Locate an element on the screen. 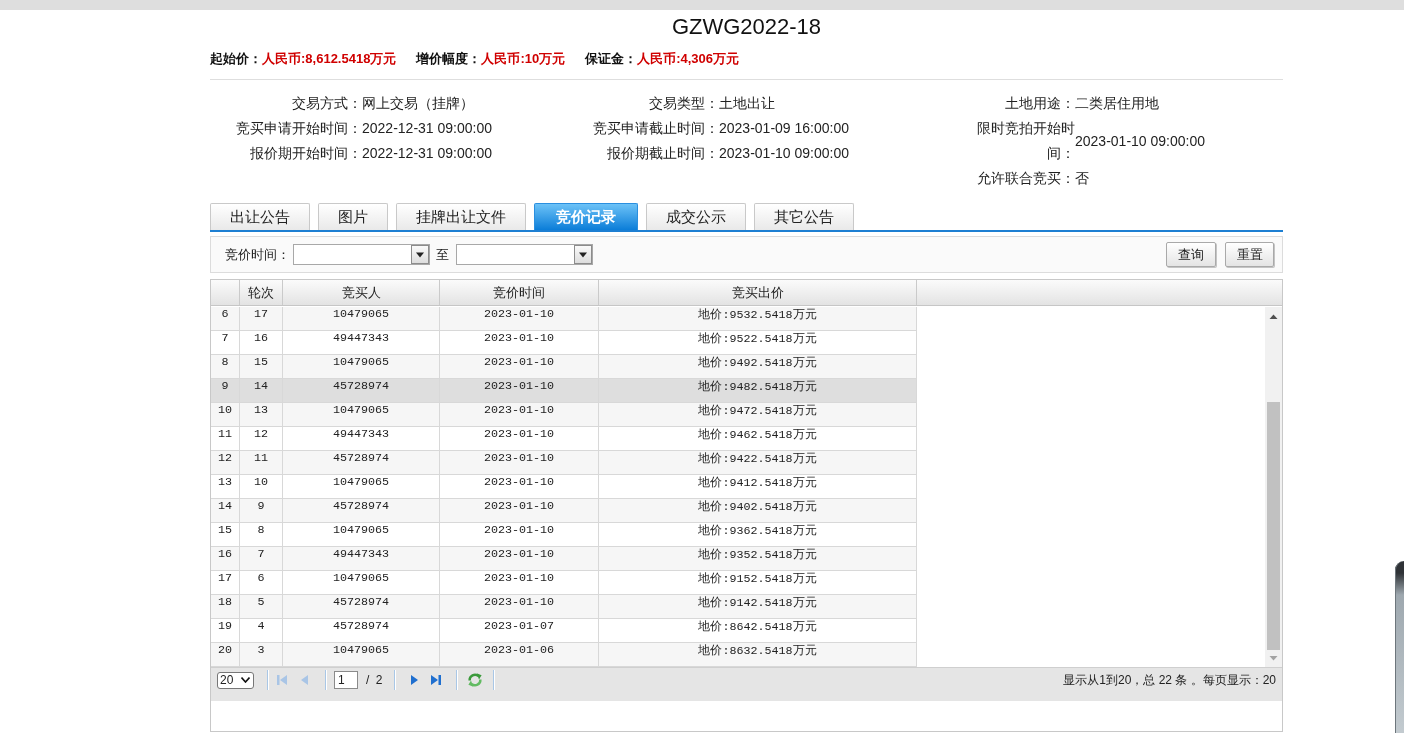 The width and height of the screenshot is (1404, 733). page-size-dropdown: 20 is located at coordinates (235, 680).